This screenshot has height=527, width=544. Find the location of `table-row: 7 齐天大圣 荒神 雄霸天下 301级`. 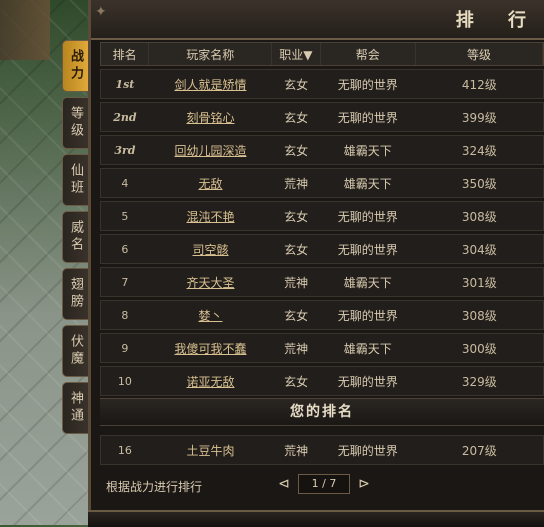

table-row: 7 齐天大圣 荒神 雄霸天下 301级 is located at coordinates (322, 282).